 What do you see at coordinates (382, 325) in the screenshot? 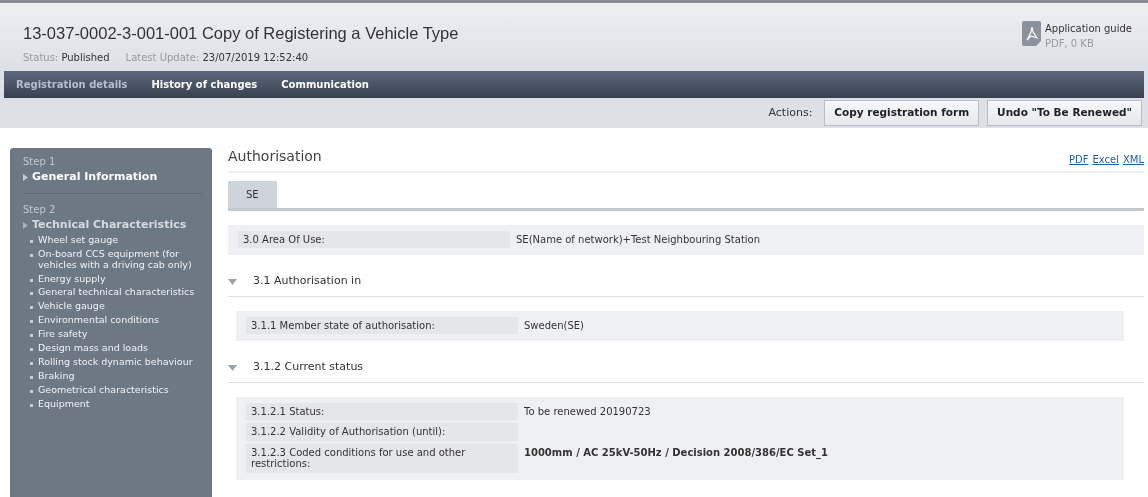
I see `field-label: 3.1.1 Member state of authorisation:` at bounding box center [382, 325].